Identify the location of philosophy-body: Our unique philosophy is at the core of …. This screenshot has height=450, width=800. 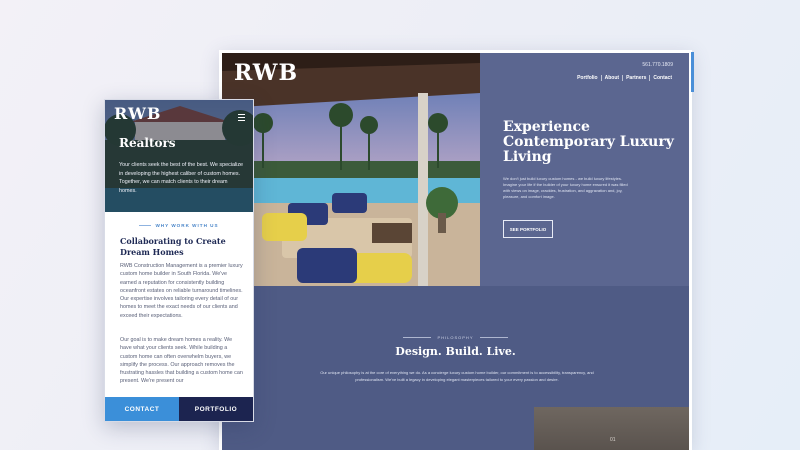
(457, 376).